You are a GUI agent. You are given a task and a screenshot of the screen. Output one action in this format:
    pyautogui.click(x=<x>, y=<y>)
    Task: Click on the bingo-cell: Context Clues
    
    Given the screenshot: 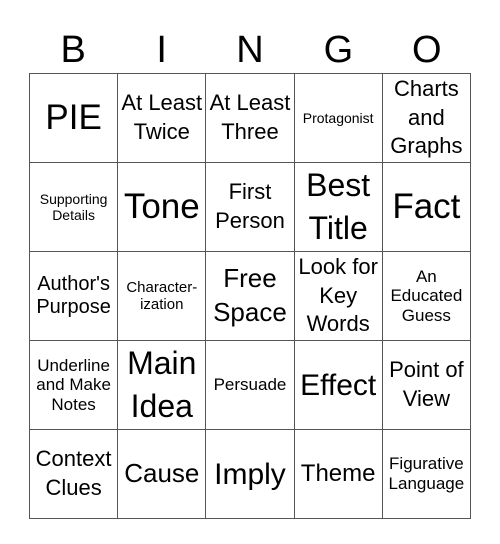 What is the action you would take?
    pyautogui.click(x=73, y=474)
    